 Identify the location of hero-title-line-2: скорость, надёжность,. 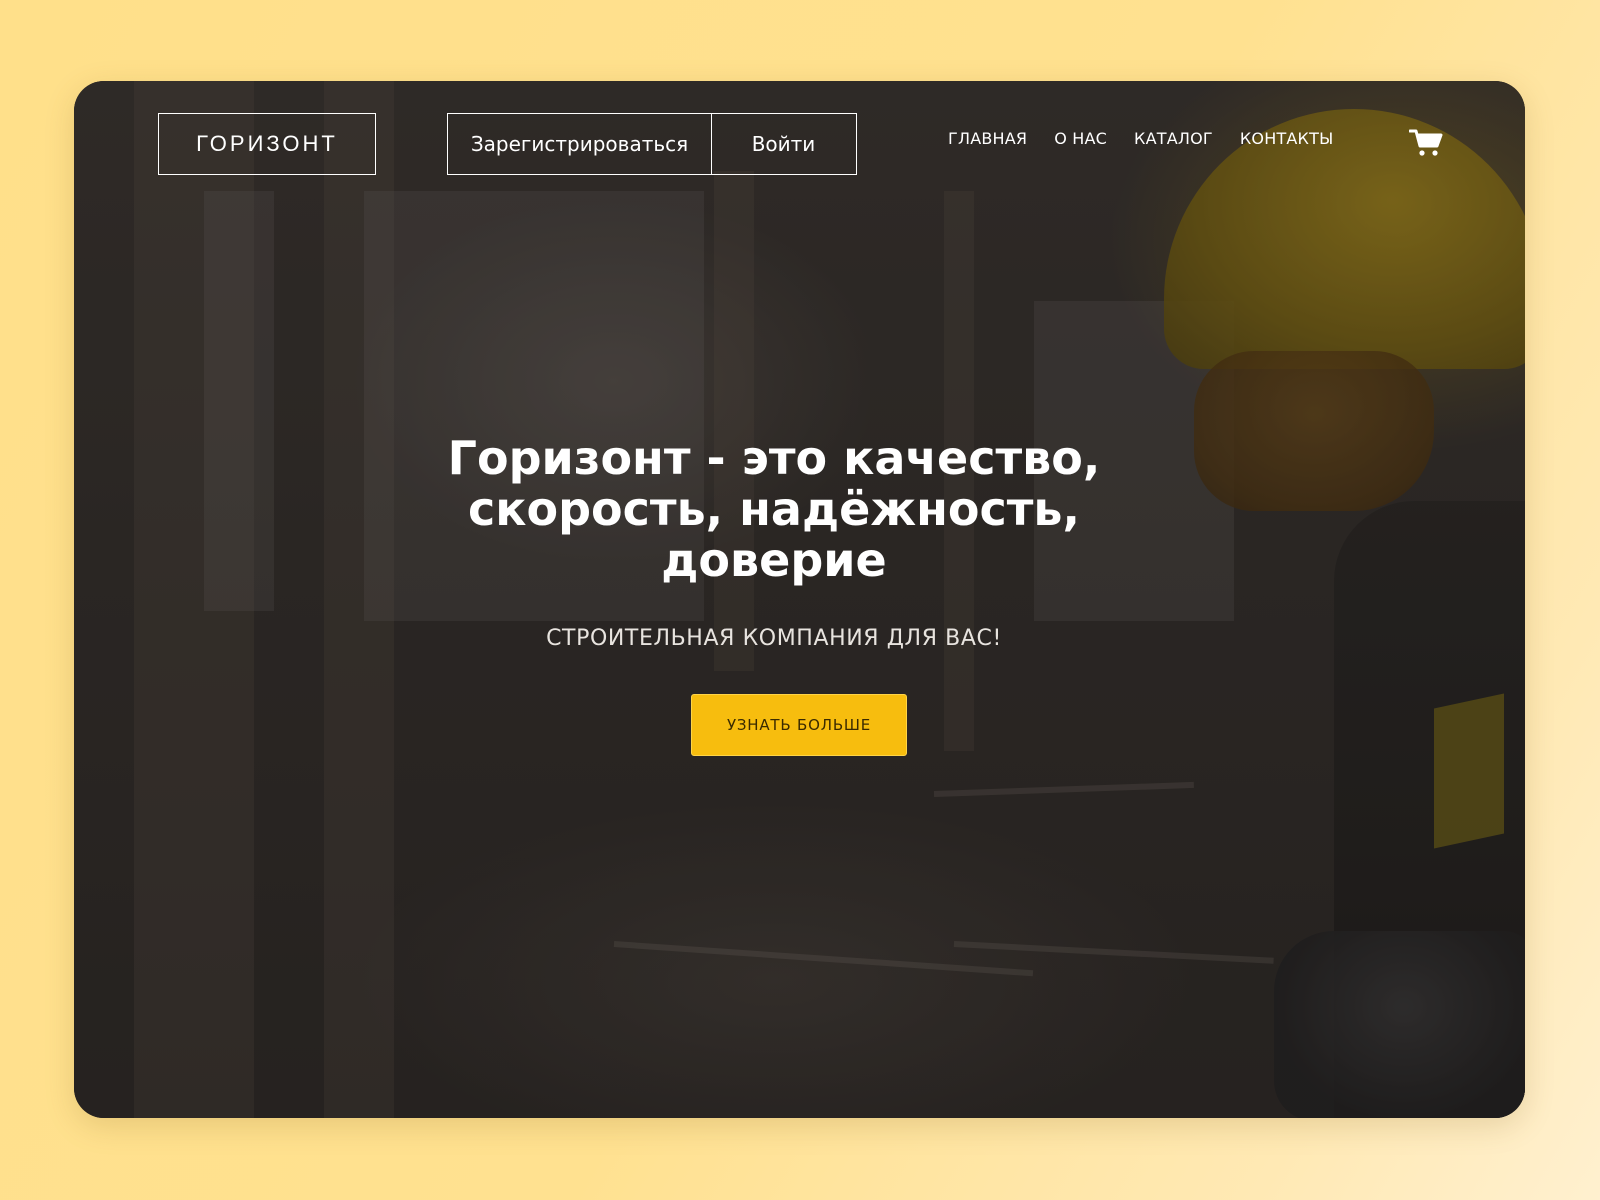
(774, 509).